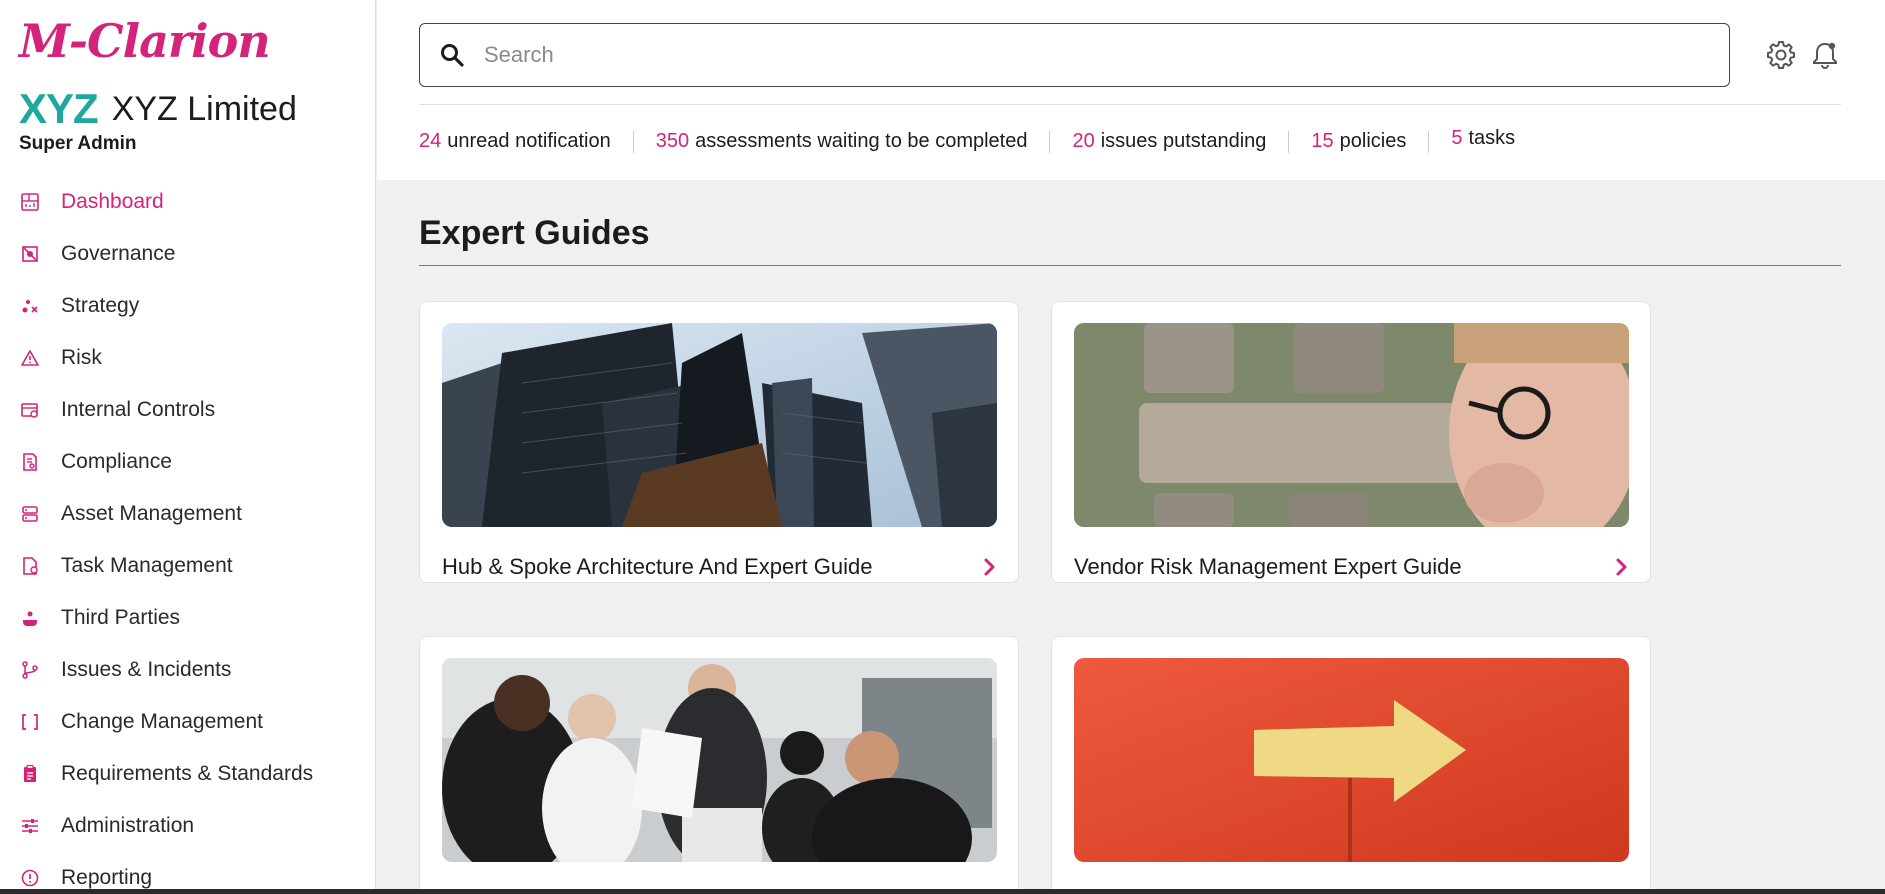 This screenshot has width=1885, height=894. I want to click on task-icon, so click(30, 566).